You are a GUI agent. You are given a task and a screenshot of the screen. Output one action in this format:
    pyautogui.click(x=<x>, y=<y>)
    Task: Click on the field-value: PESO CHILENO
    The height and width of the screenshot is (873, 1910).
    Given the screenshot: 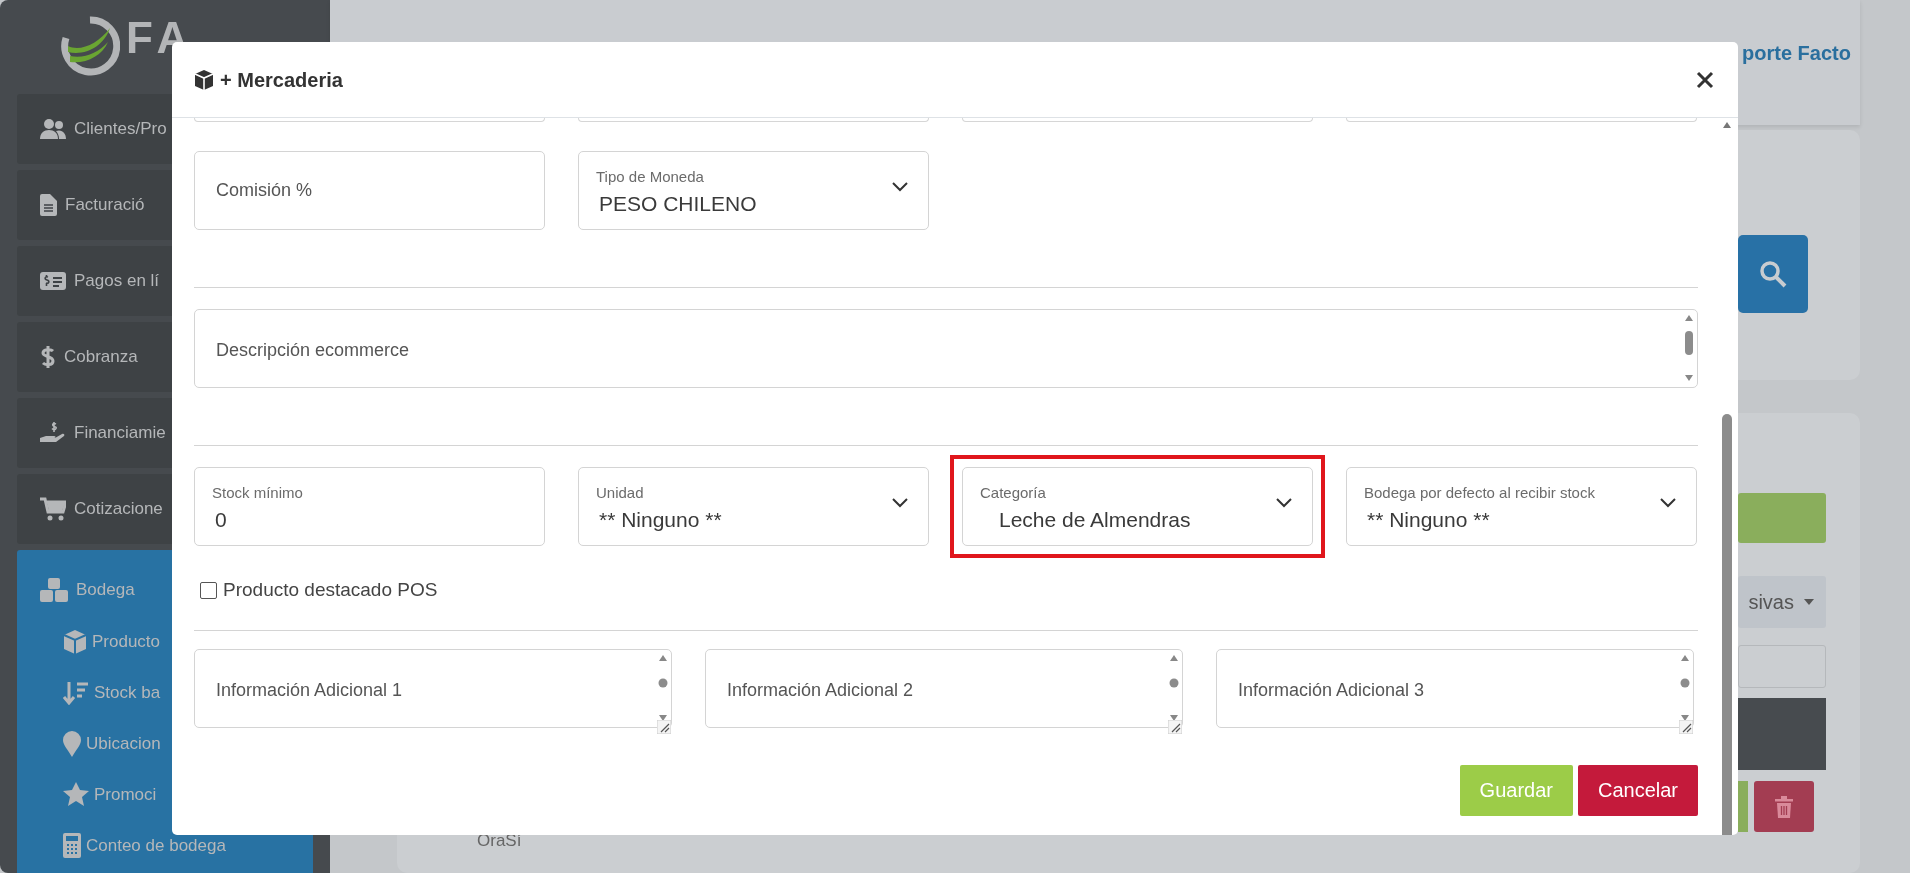 What is the action you would take?
    pyautogui.click(x=678, y=204)
    